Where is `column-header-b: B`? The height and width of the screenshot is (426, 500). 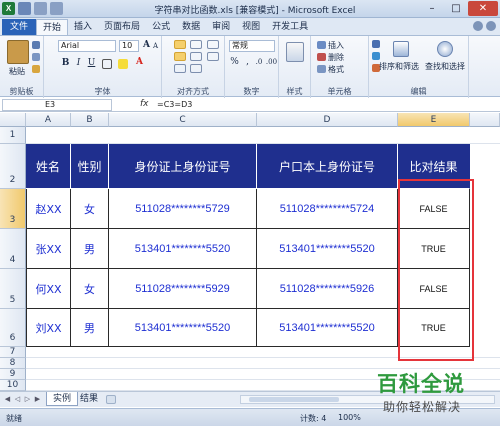
column-header-b: B is located at coordinates (90, 120).